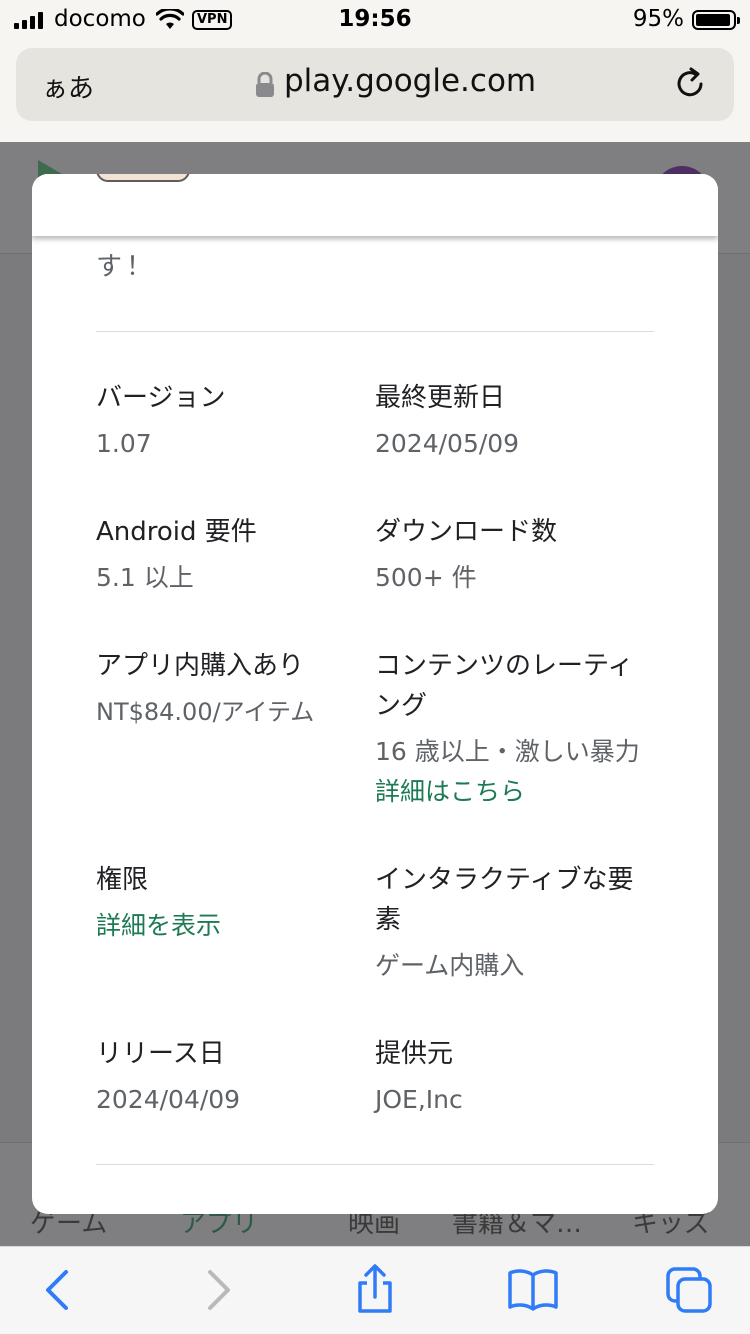 Image resolution: width=750 pixels, height=1334 pixels. What do you see at coordinates (231, 903) in the screenshot?
I see `permissions-item: 権限 詳細を表示` at bounding box center [231, 903].